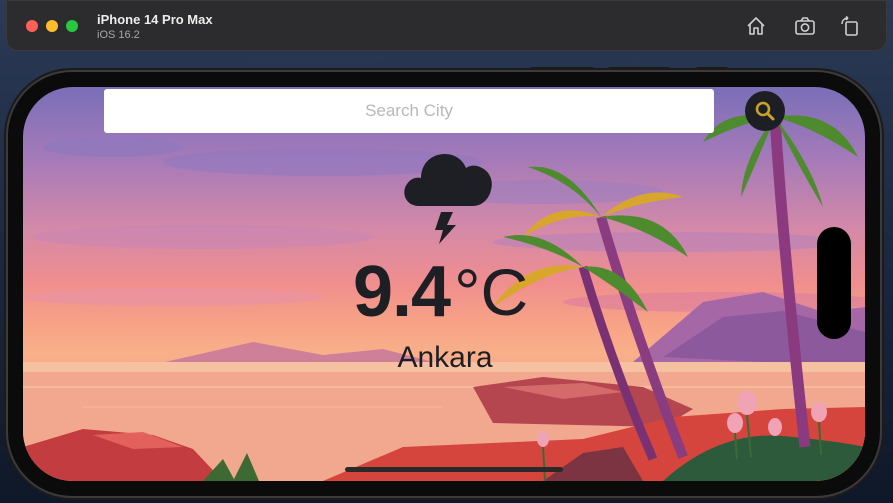 The image size is (893, 503). I want to click on search-city-input, so click(409, 111).